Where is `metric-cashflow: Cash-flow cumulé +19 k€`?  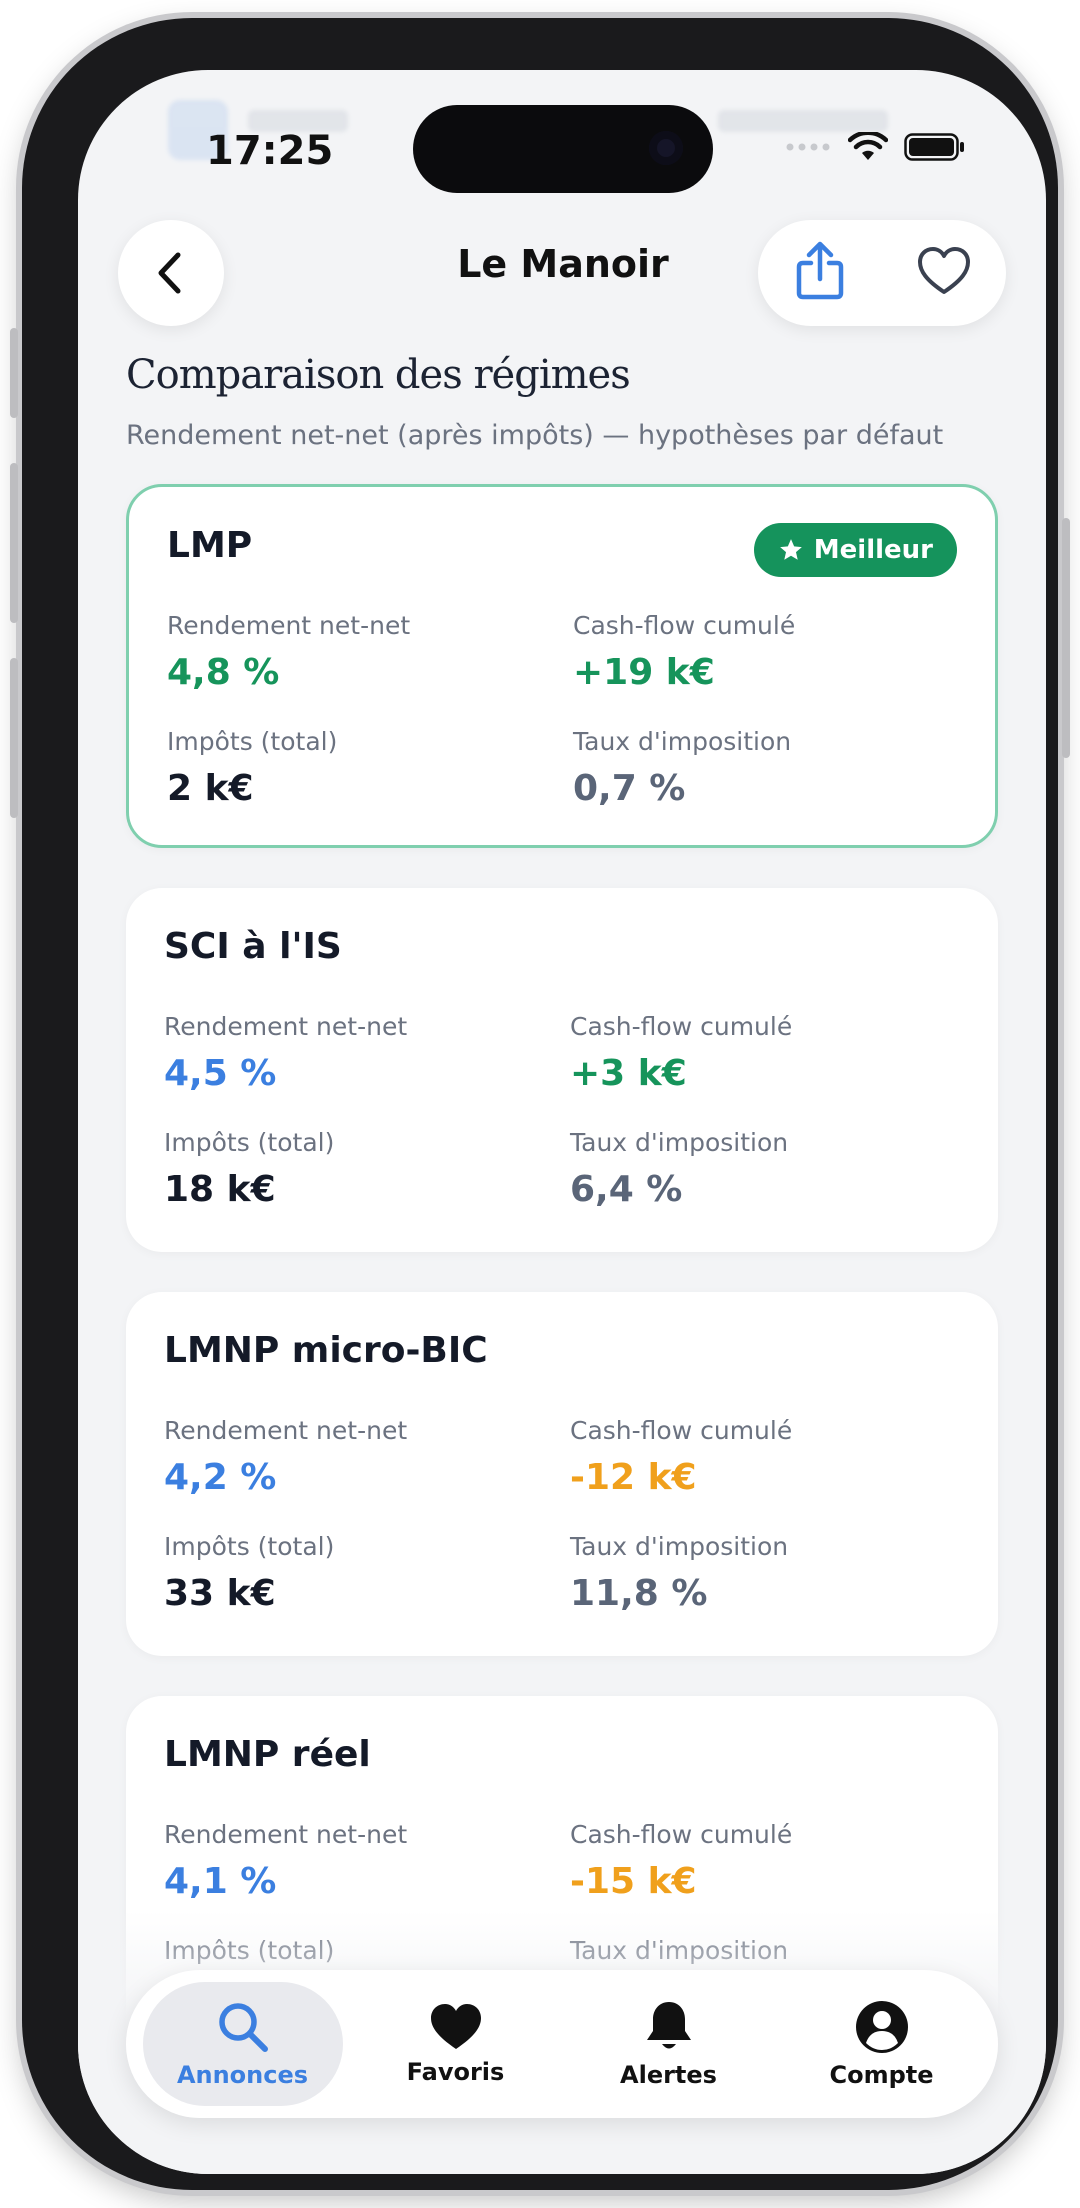
metric-cashflow: Cash-flow cumulé +19 k€ is located at coordinates (684, 652).